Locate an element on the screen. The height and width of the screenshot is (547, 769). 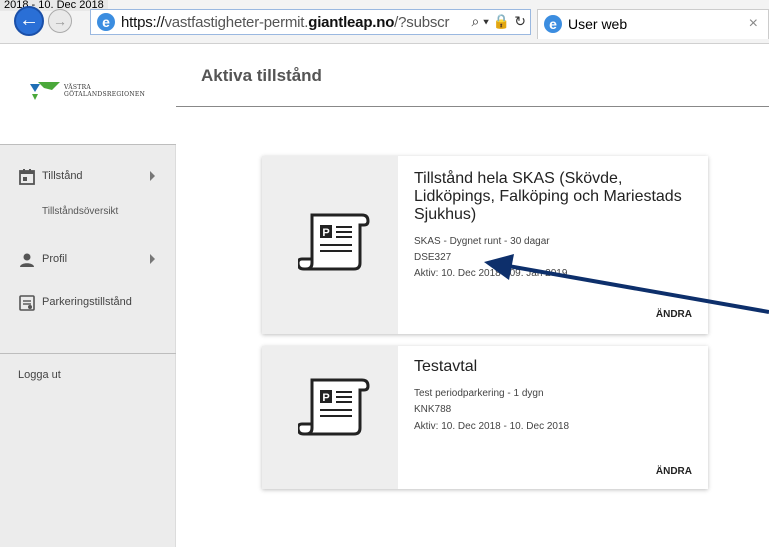
forward-button: → is located at coordinates (60, 21).